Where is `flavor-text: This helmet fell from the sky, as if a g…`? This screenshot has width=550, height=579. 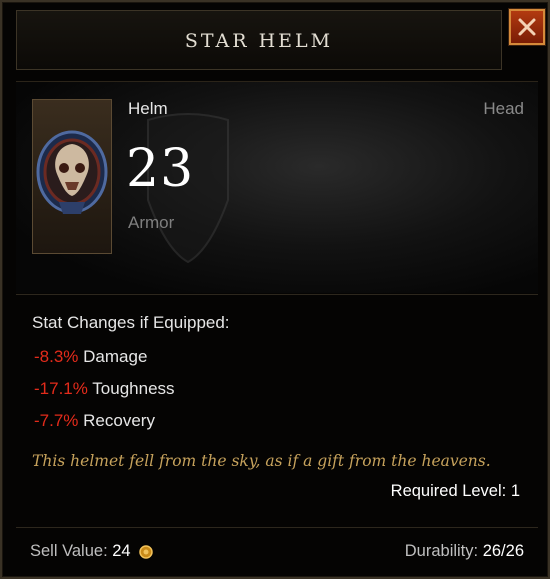
flavor-text: This helmet fell from the sky, as if a g… is located at coordinates (261, 461).